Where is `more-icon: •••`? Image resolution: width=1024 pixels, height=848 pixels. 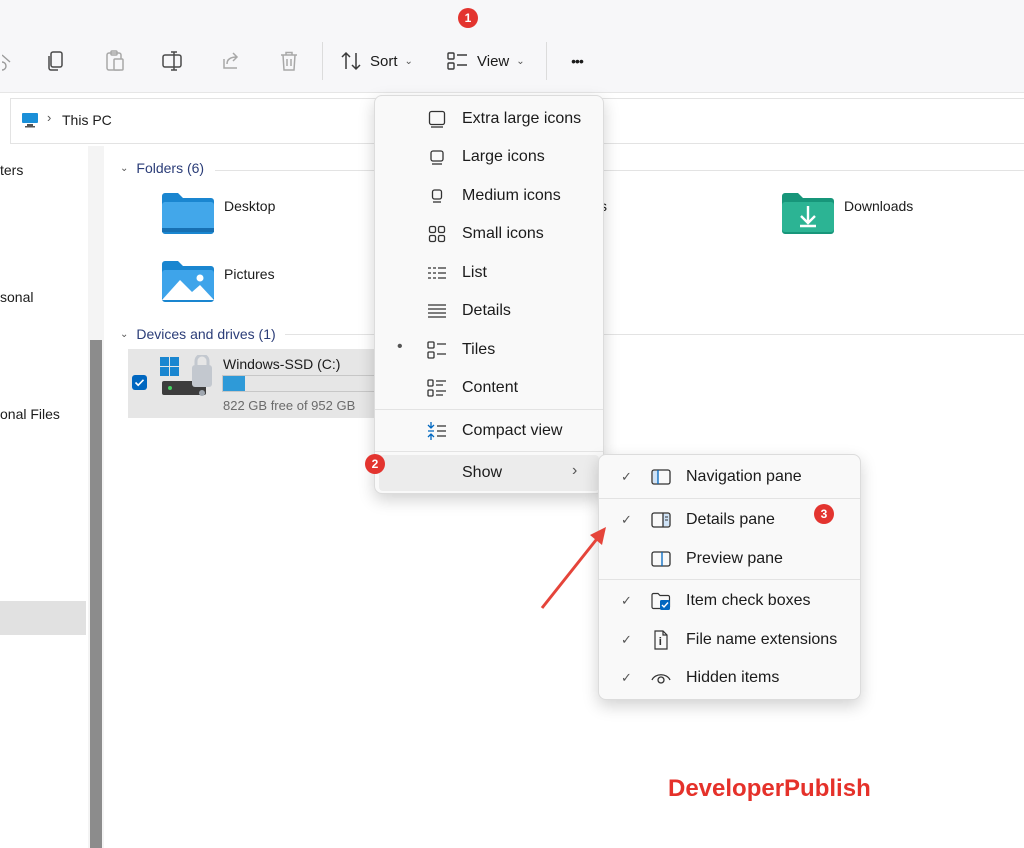
more-icon: ••• is located at coordinates (577, 61).